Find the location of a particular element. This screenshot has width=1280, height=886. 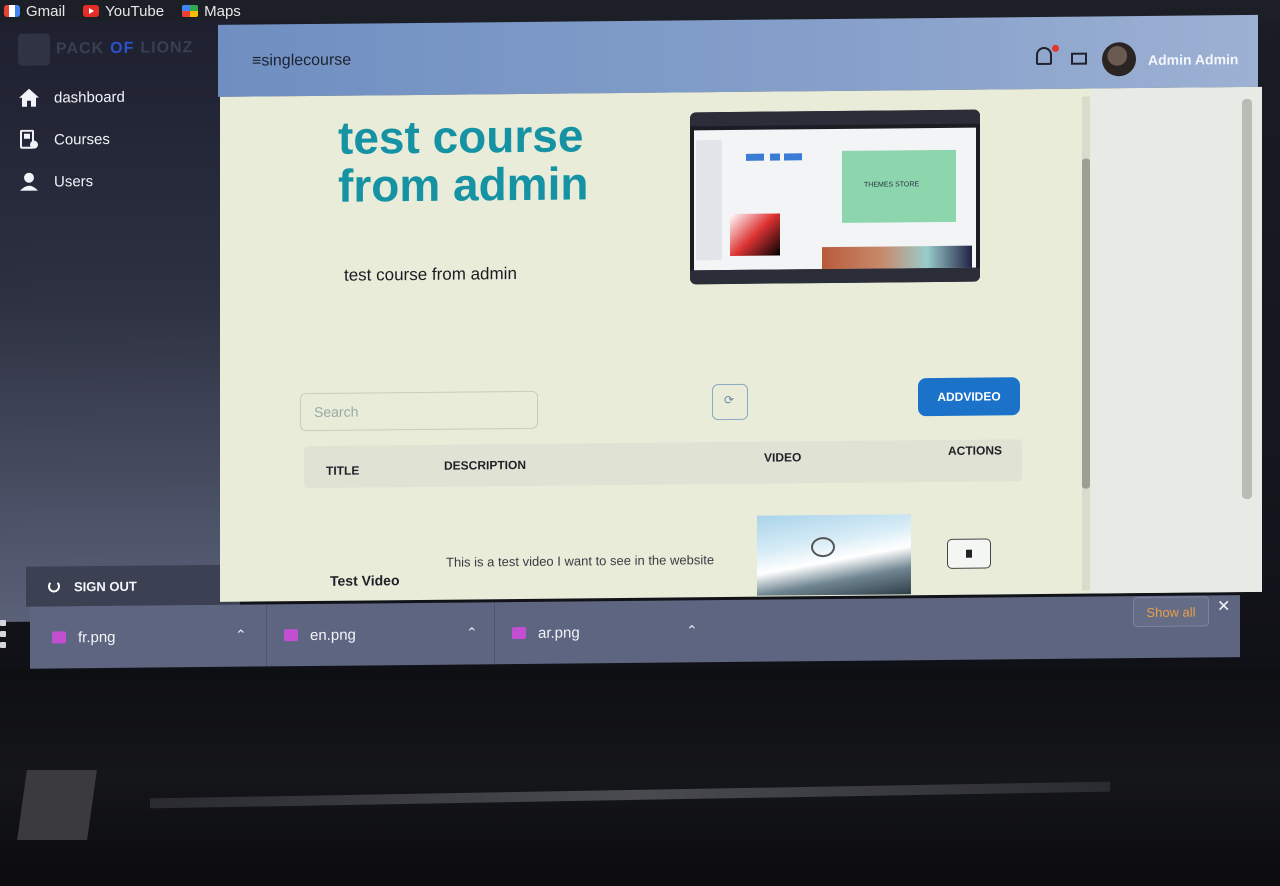

notification-dot is located at coordinates (1055, 48).